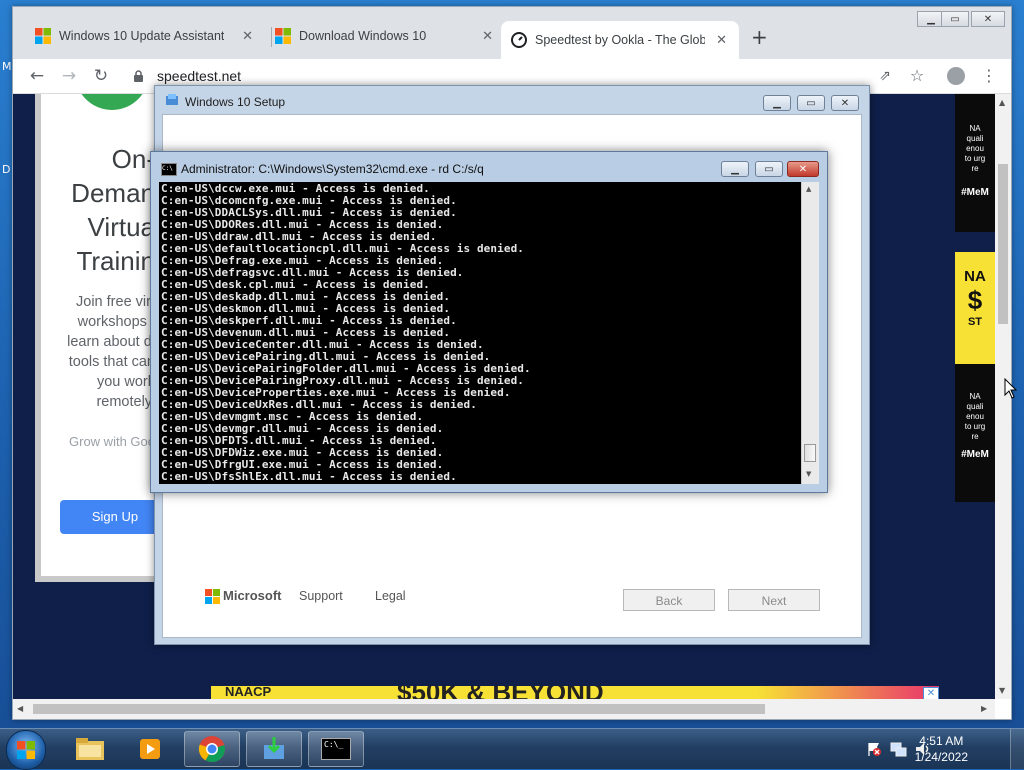 Image resolution: width=1024 pixels, height=770 pixels. Describe the element at coordinates (98, 210) in the screenshot. I see `ad-heading: On- Deman Virtua Trainin` at that location.